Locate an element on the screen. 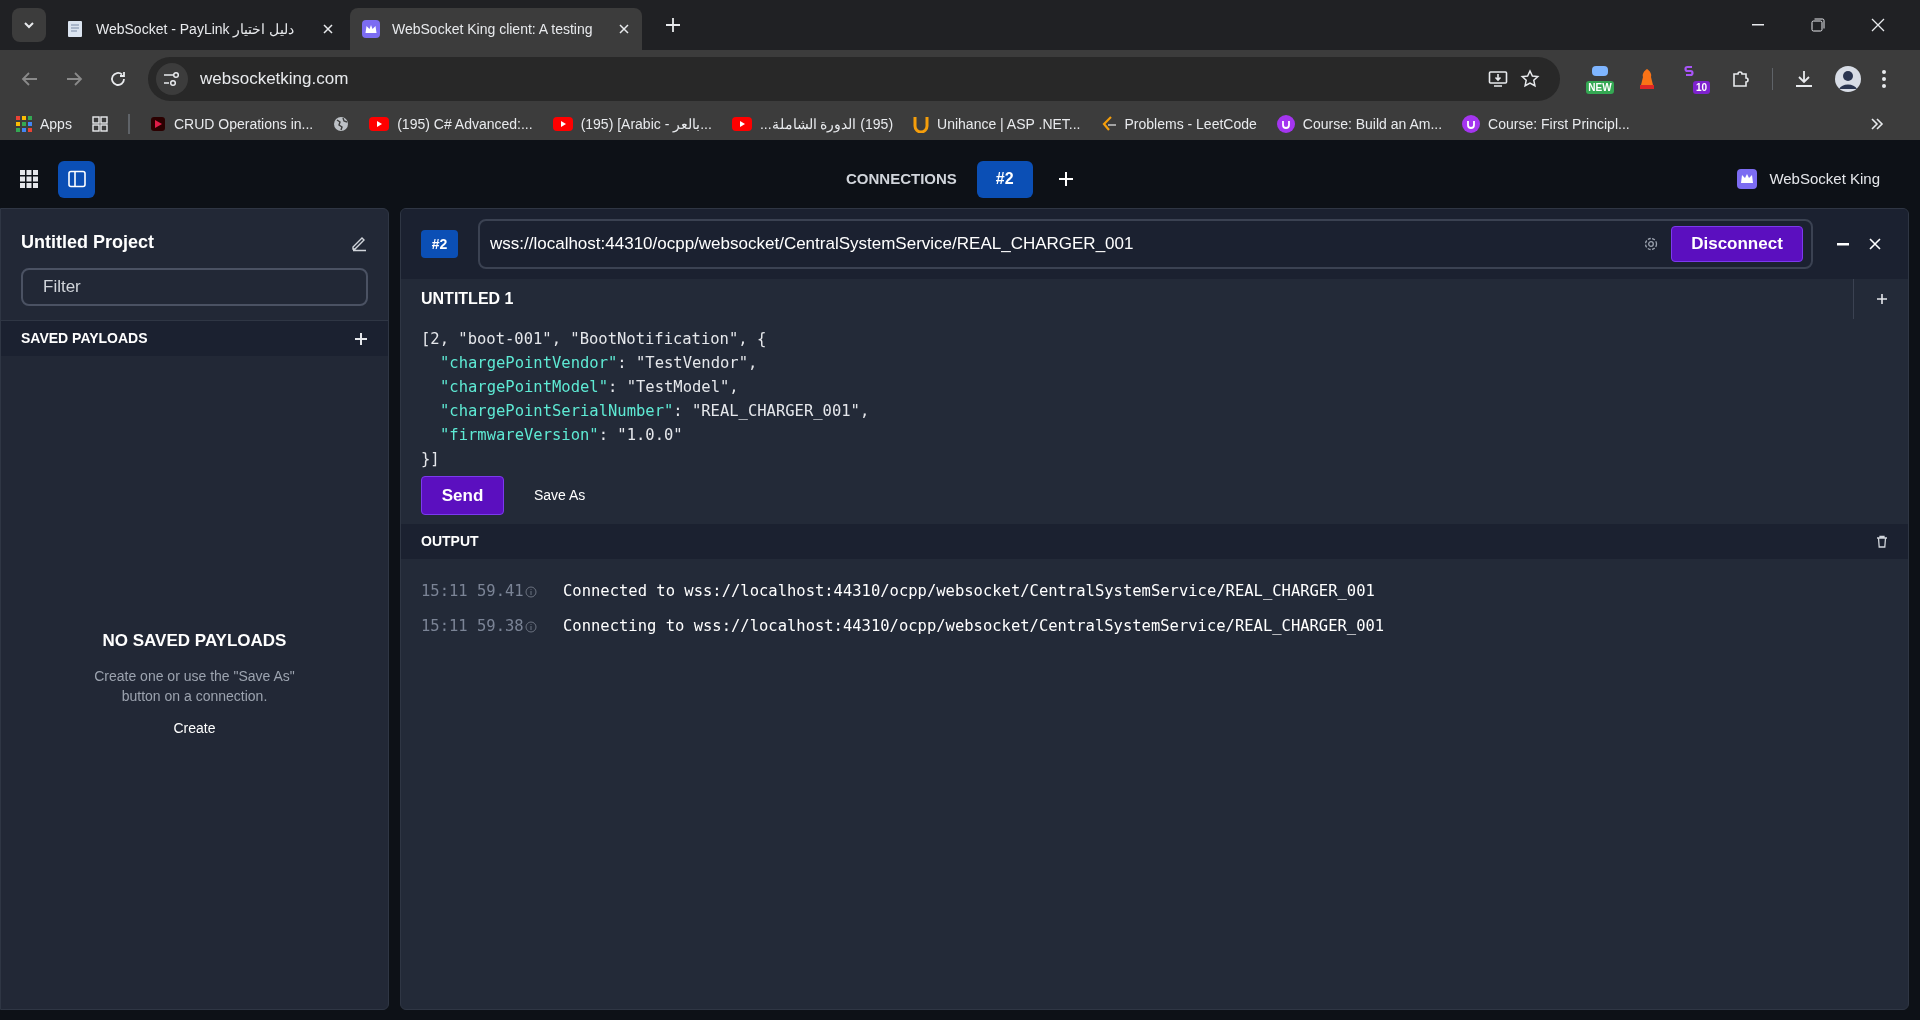 This screenshot has height=1020, width=1920. connection-tab: #2 is located at coordinates (1004, 179).